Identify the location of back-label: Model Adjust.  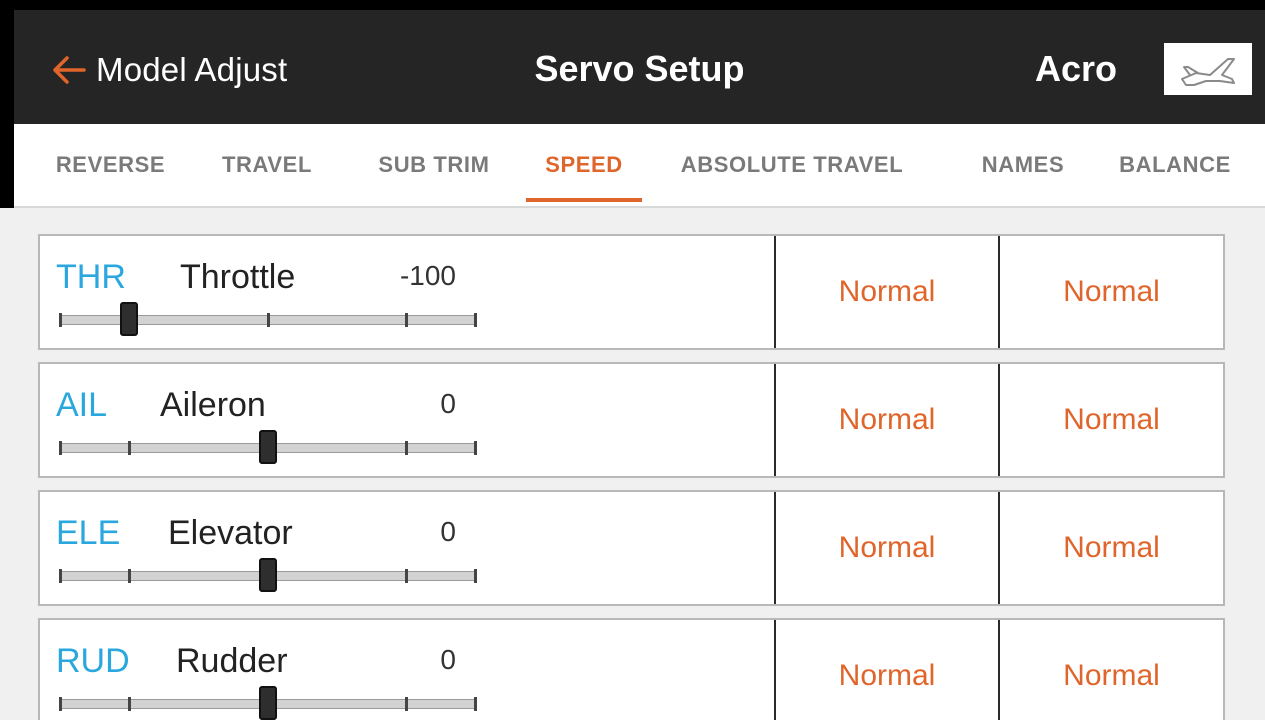
(192, 69).